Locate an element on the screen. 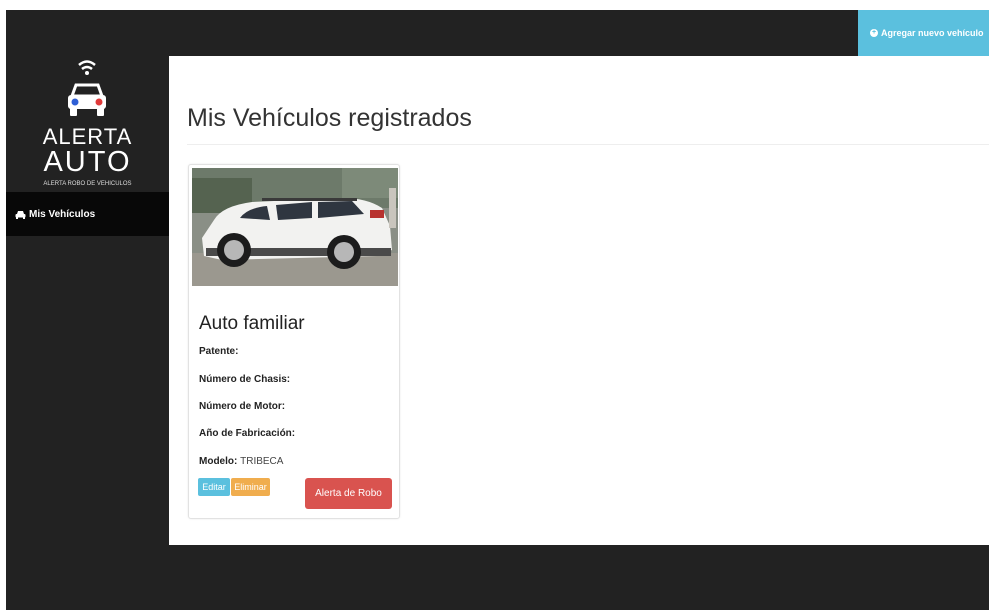  field-ano-fabricacion: Año de Fabricación: is located at coordinates (247, 433).